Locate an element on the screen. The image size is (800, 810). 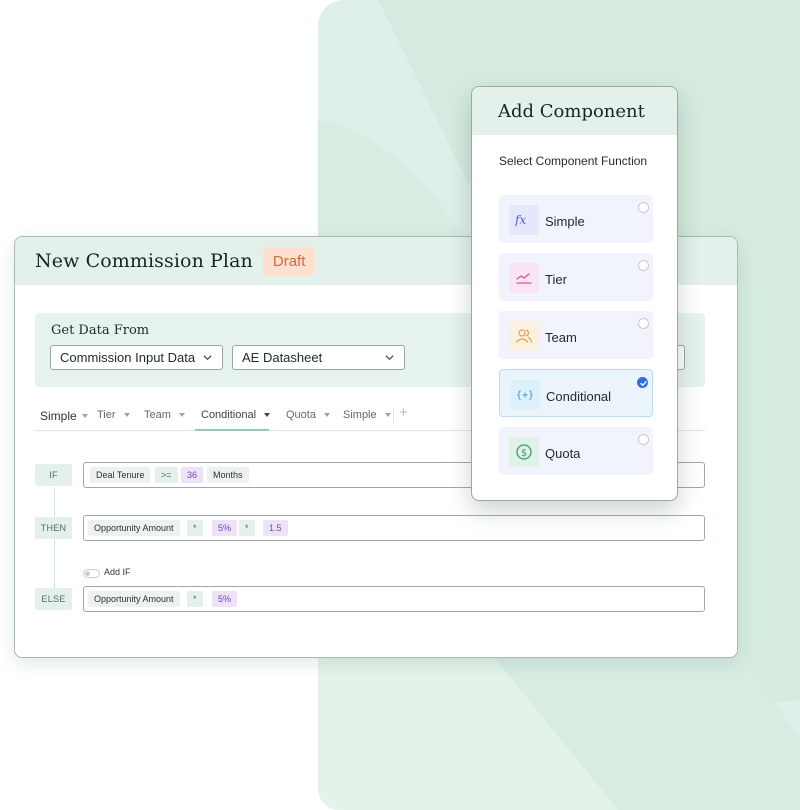
else-expression: Opportunity Amount * 5% is located at coordinates (394, 599).